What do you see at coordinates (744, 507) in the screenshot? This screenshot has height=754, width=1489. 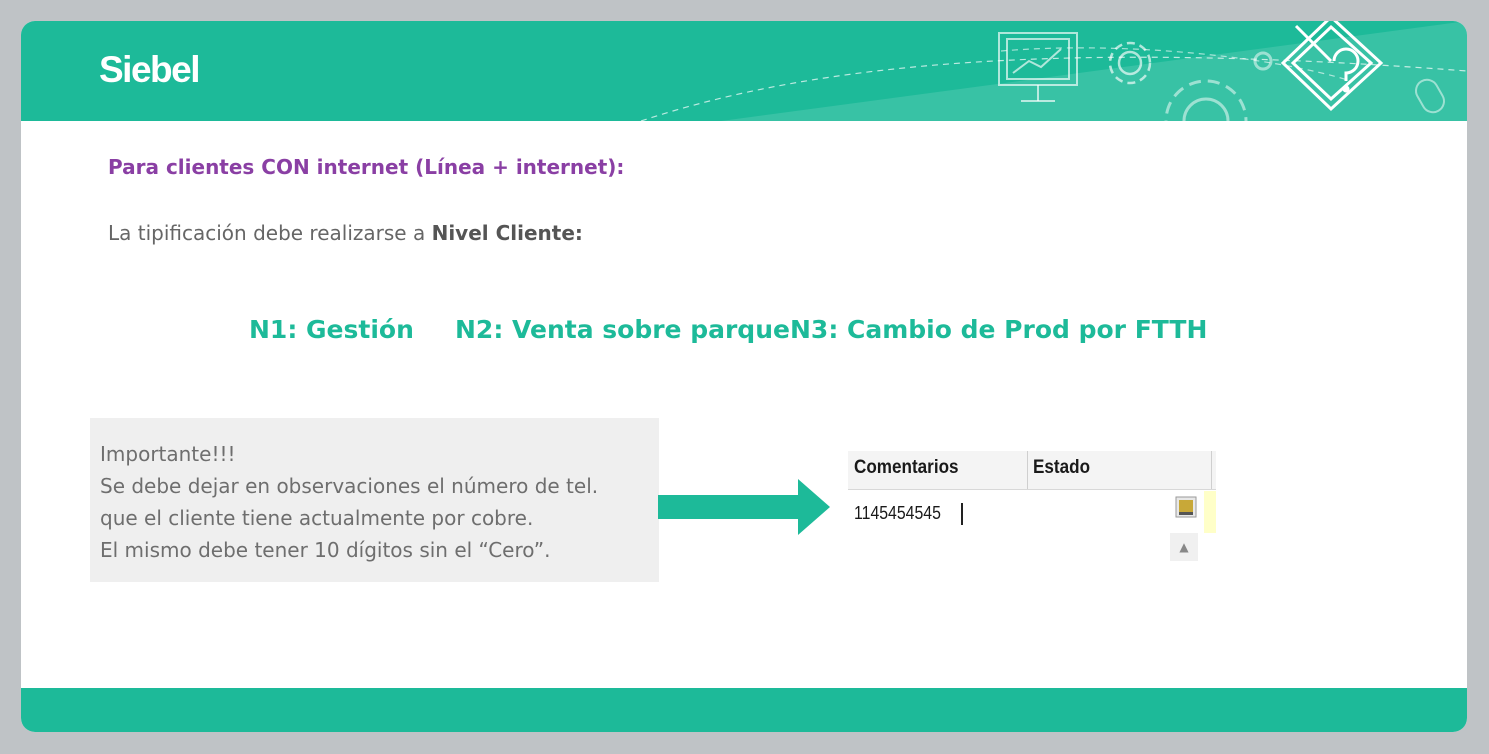 I see `right-arrow-icon` at bounding box center [744, 507].